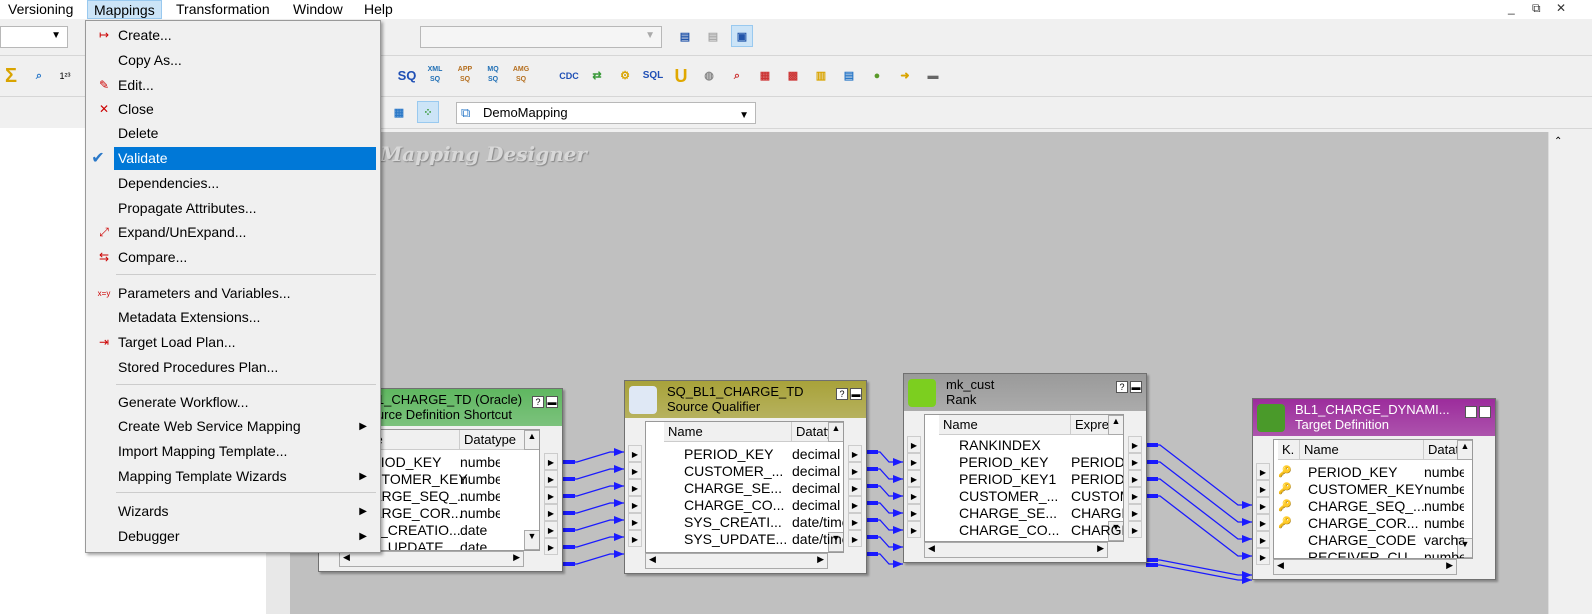 This screenshot has width=1592, height=614. Describe the element at coordinates (744, 522) in the screenshot. I see `port-row: SYS_CREATI... date/time` at that location.